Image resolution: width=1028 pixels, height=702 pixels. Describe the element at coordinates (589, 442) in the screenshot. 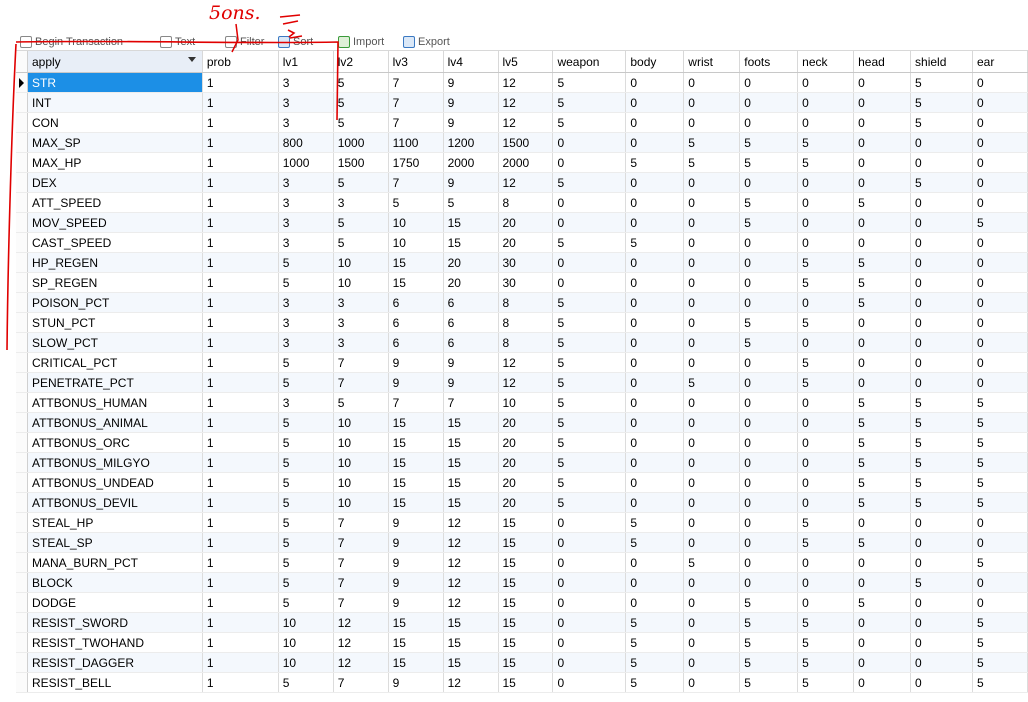

I see `cell-weapon: 5` at that location.